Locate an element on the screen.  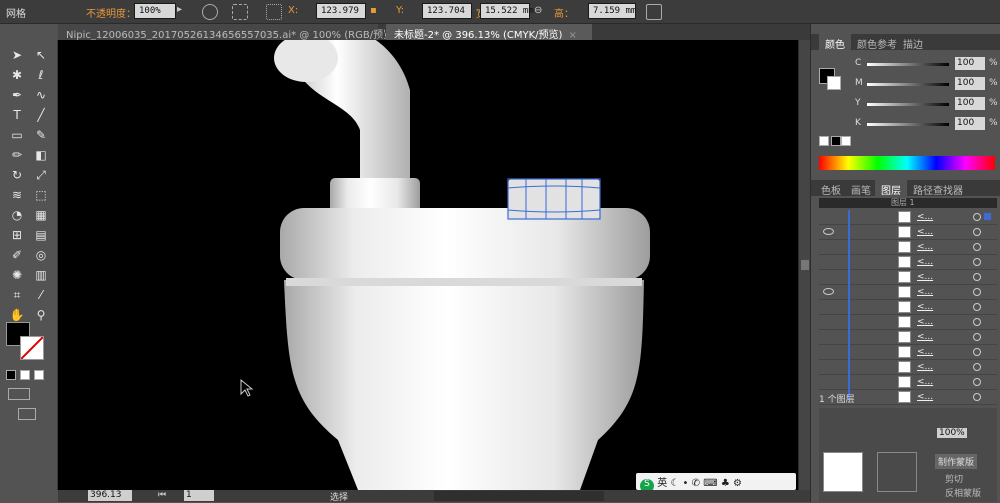
page-input: 1 is located at coordinates (199, 495).